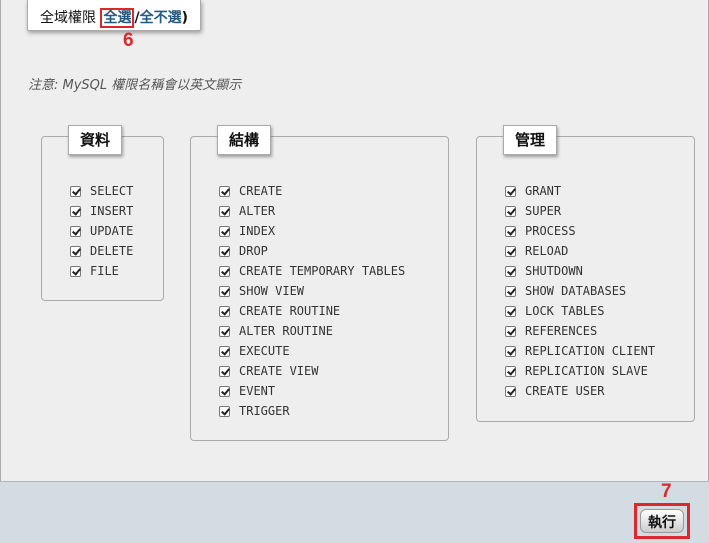 This screenshot has height=543, width=709. Describe the element at coordinates (128, 40) in the screenshot. I see `step-marker-6: 6` at that location.